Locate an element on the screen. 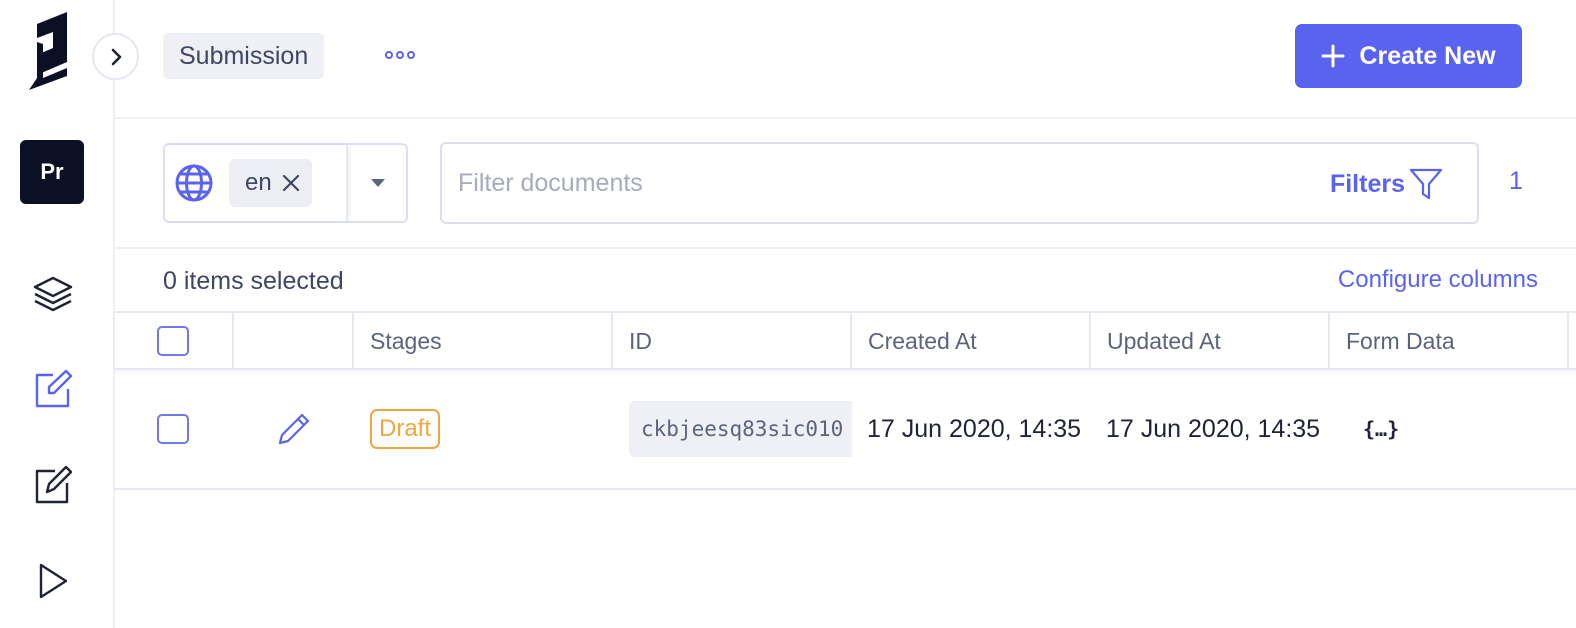 Image resolution: width=1576 pixels, height=628 pixels. chevron-right-icon is located at coordinates (116, 56).